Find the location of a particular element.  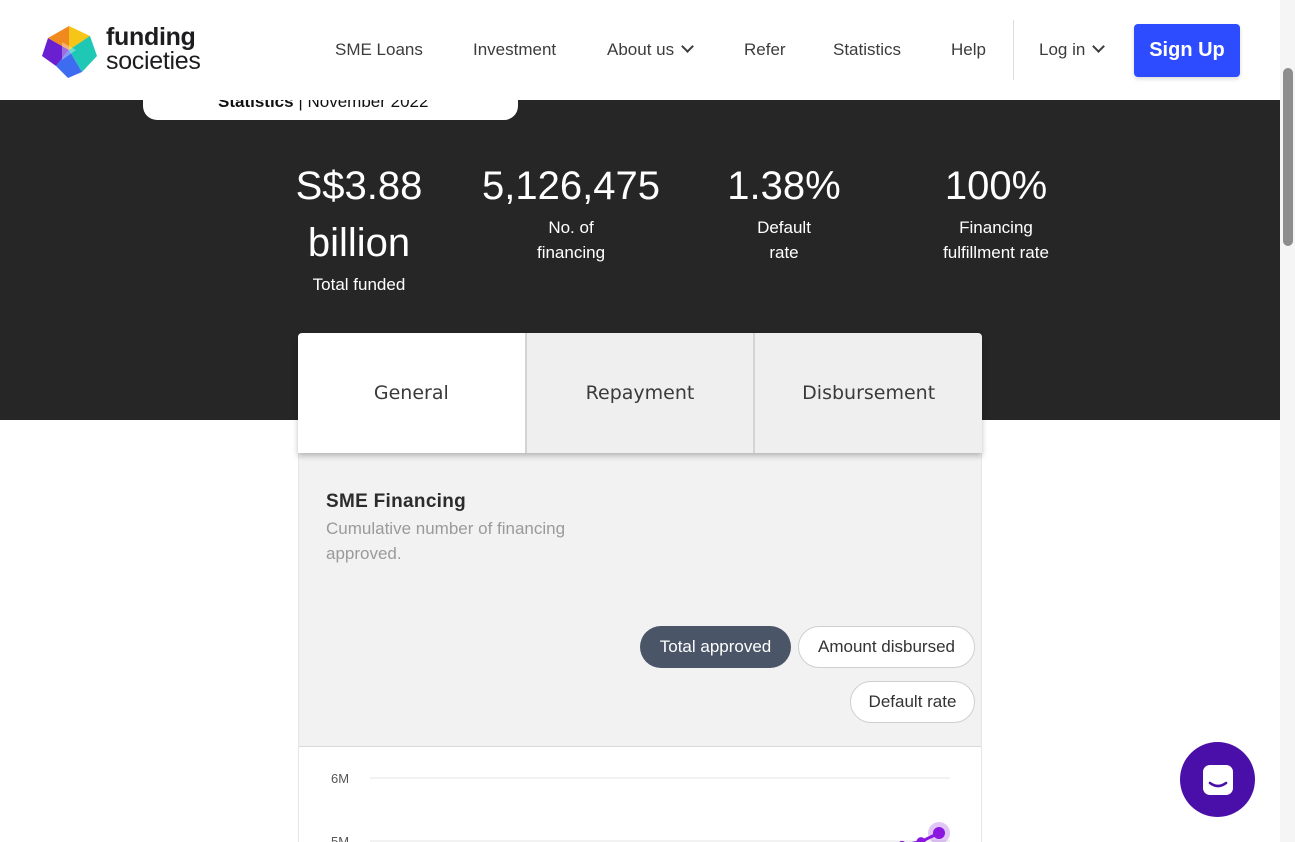

filter-amount-disbursed: Amount disbursed is located at coordinates (886, 647).